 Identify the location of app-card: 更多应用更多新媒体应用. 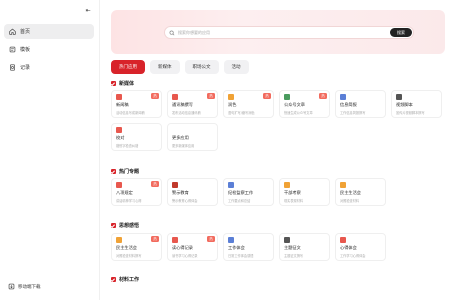
(192, 137).